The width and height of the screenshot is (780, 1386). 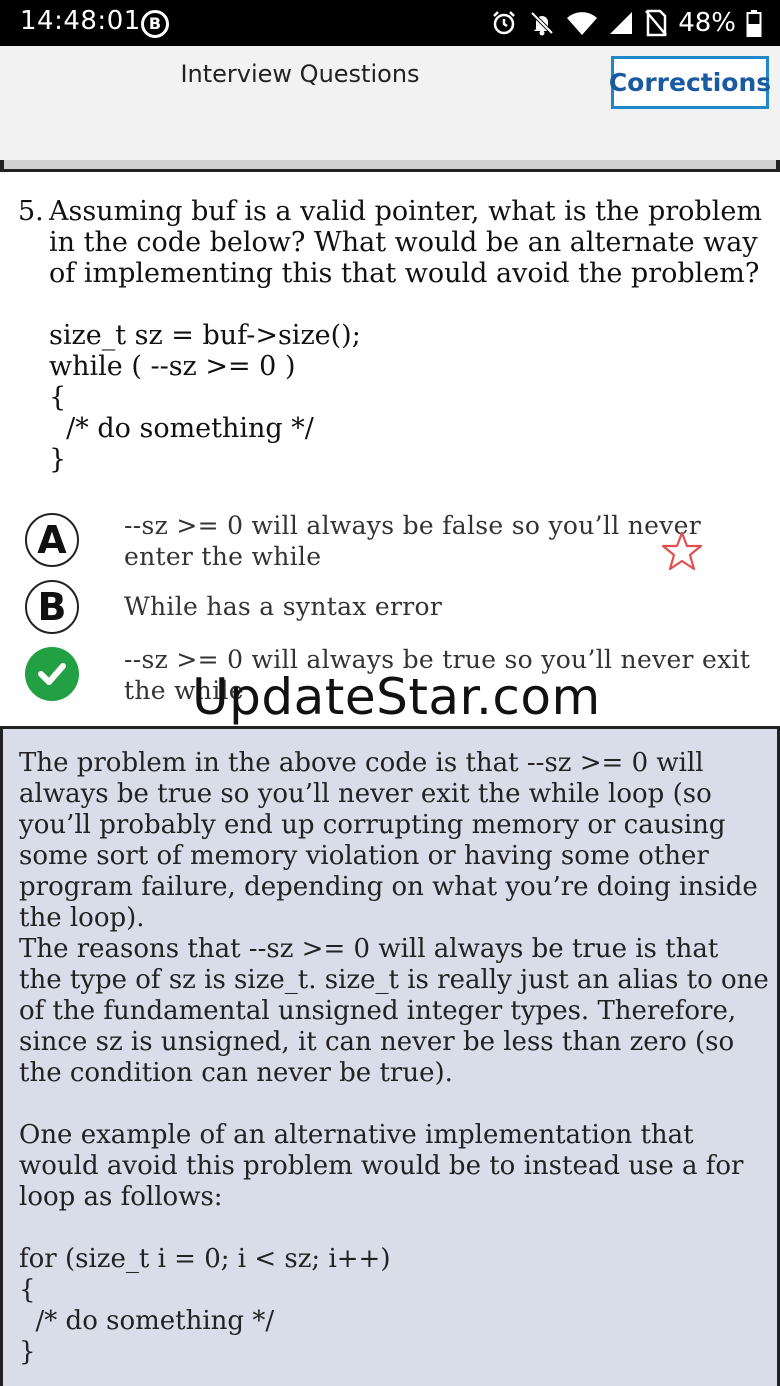 What do you see at coordinates (690, 82) in the screenshot?
I see `corrections-button: Corrections` at bounding box center [690, 82].